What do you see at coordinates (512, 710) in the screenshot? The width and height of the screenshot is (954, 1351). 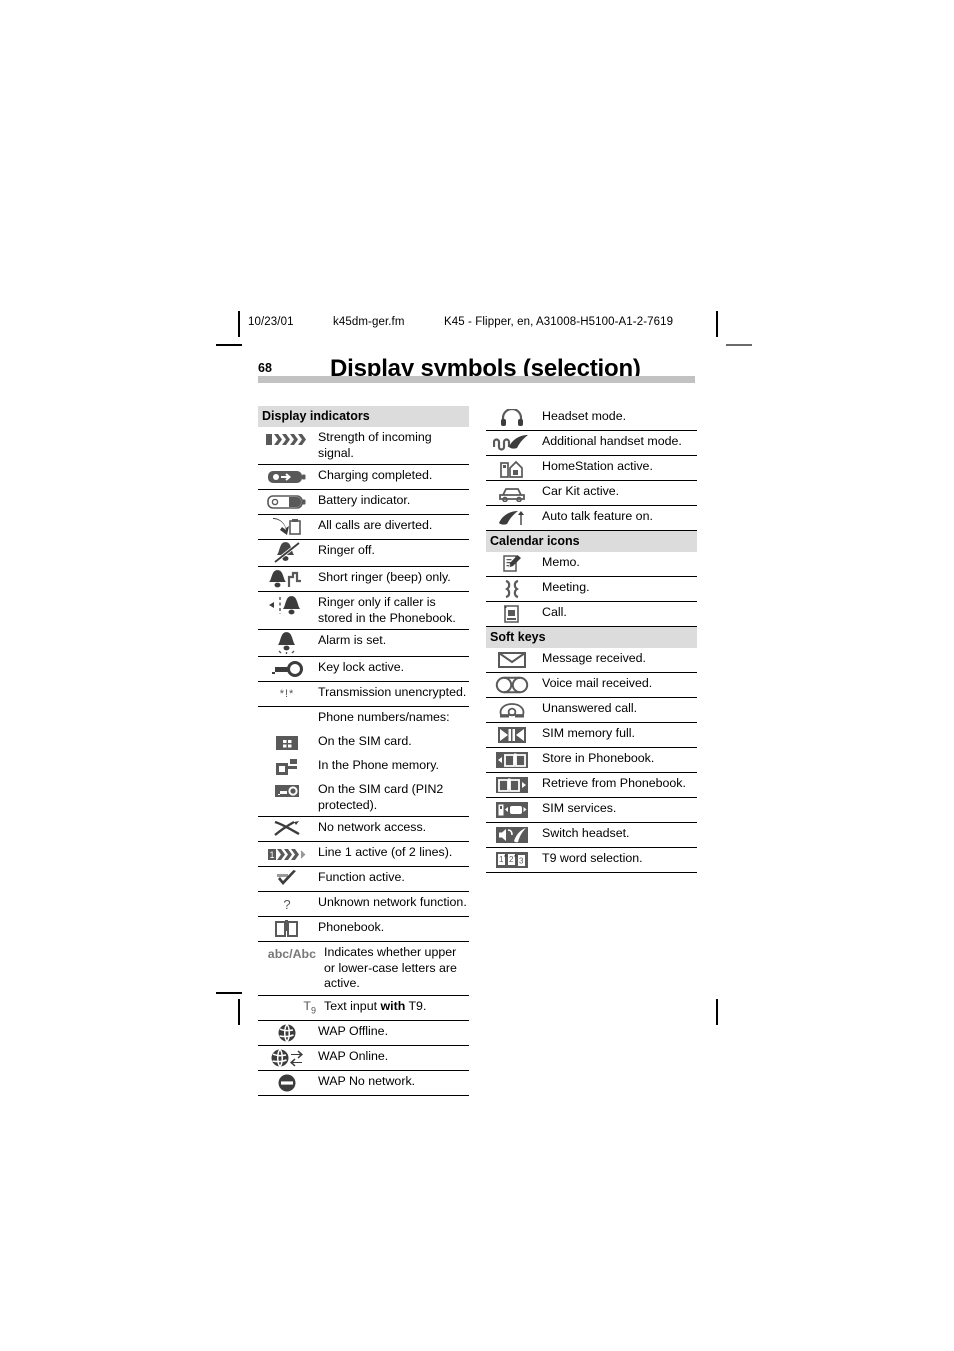 I see `unanswered-call-icon` at bounding box center [512, 710].